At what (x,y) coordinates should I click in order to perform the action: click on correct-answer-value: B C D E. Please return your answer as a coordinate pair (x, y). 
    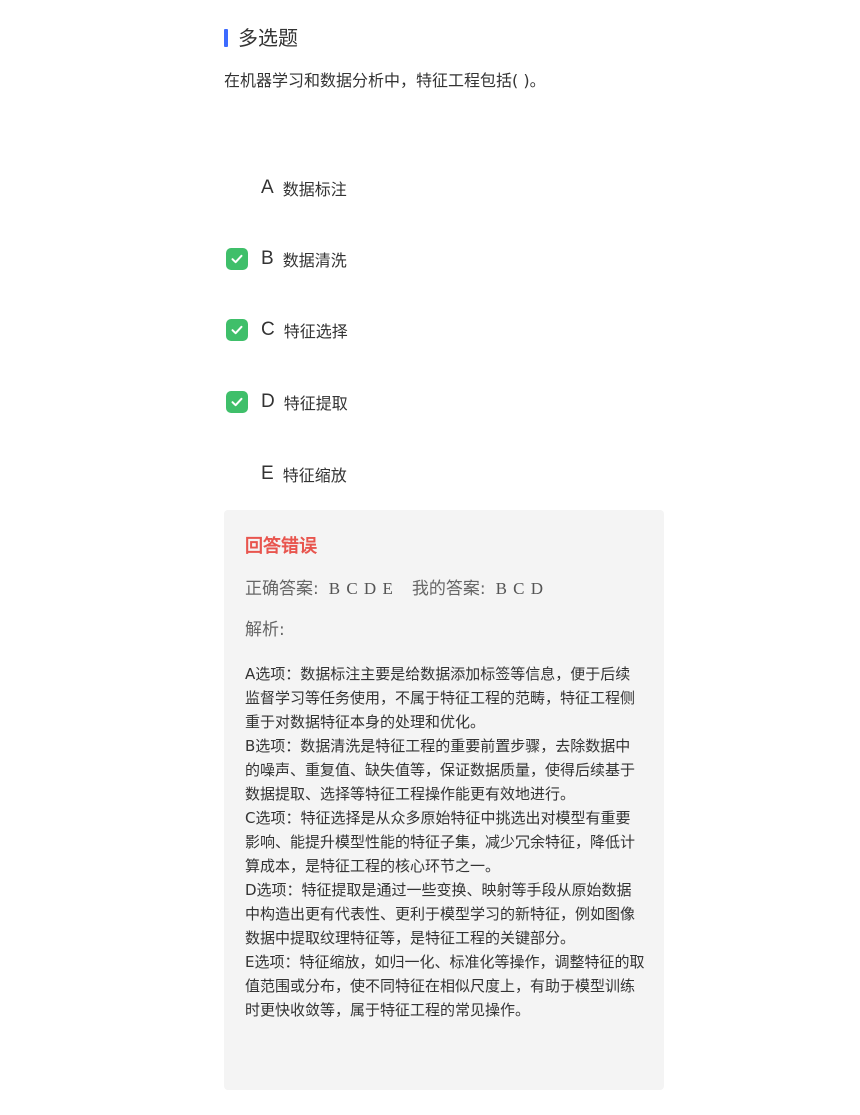
    Looking at the image, I should click on (361, 588).